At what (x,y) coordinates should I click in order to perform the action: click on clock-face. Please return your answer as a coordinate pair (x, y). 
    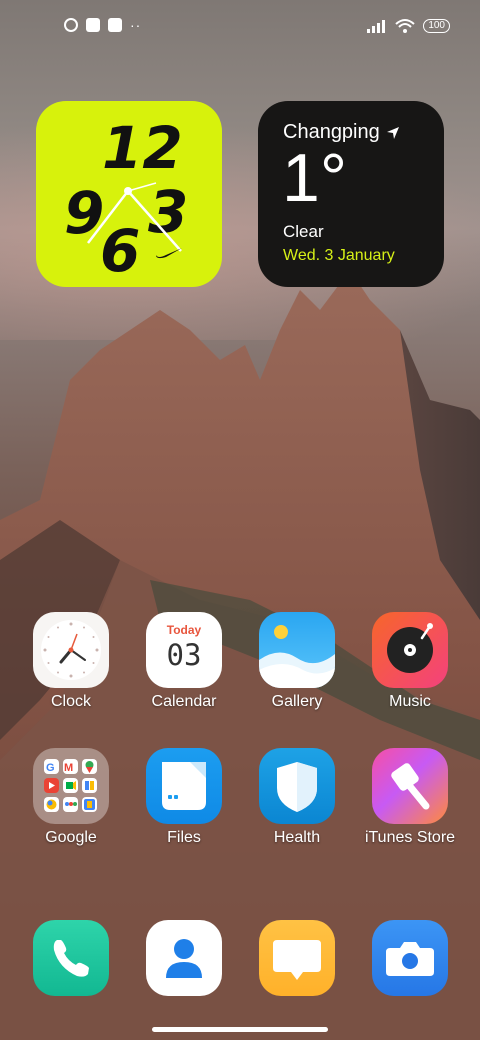
    Looking at the image, I should click on (71, 650).